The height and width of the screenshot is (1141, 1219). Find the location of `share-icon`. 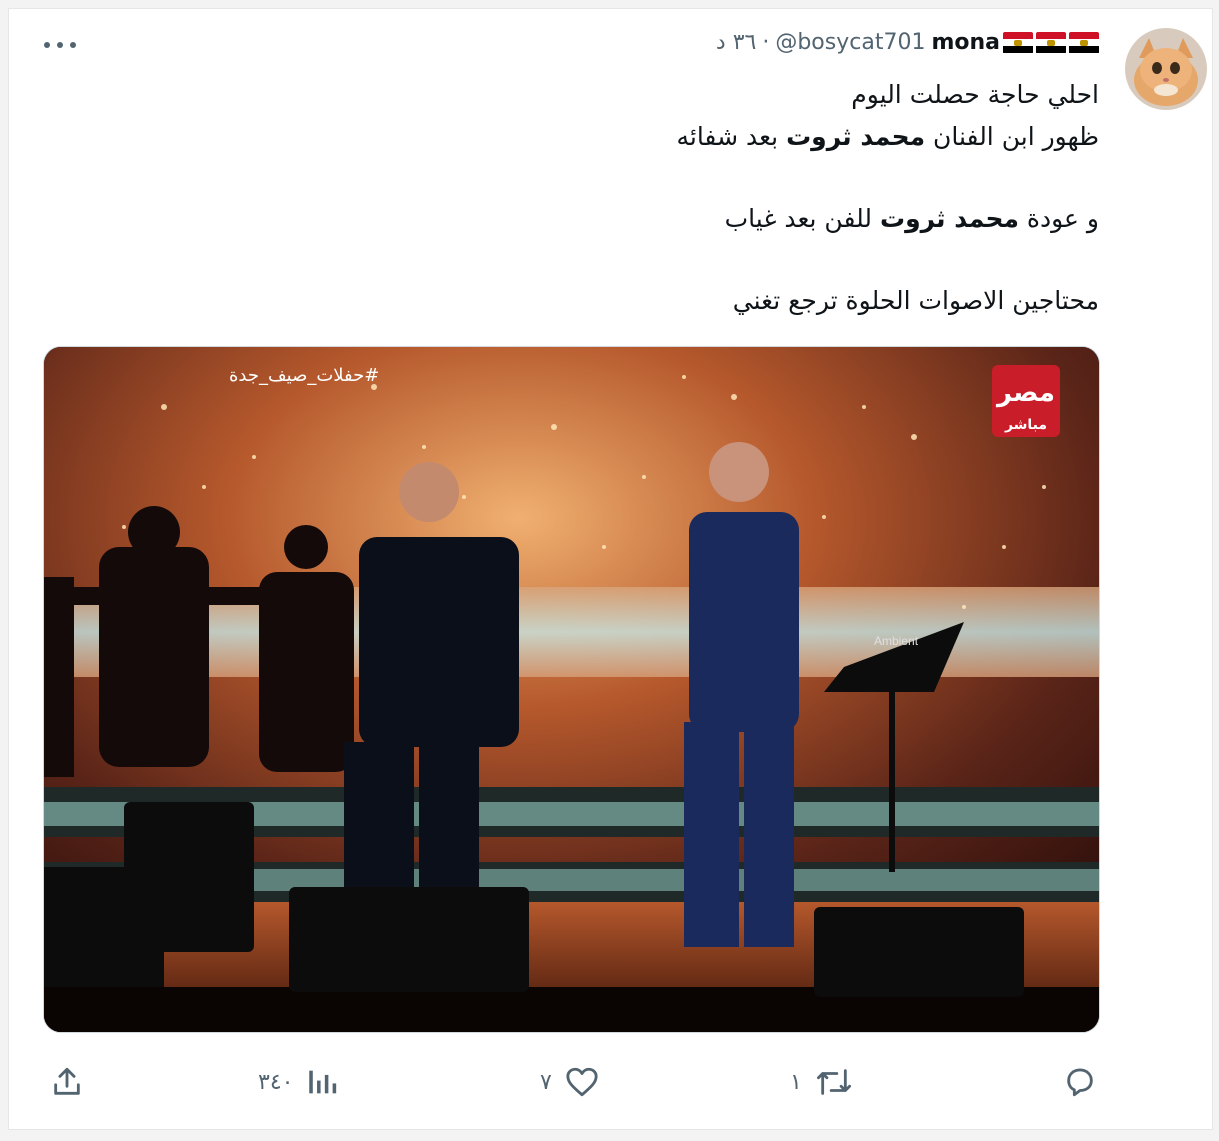

share-icon is located at coordinates (67, 1081).